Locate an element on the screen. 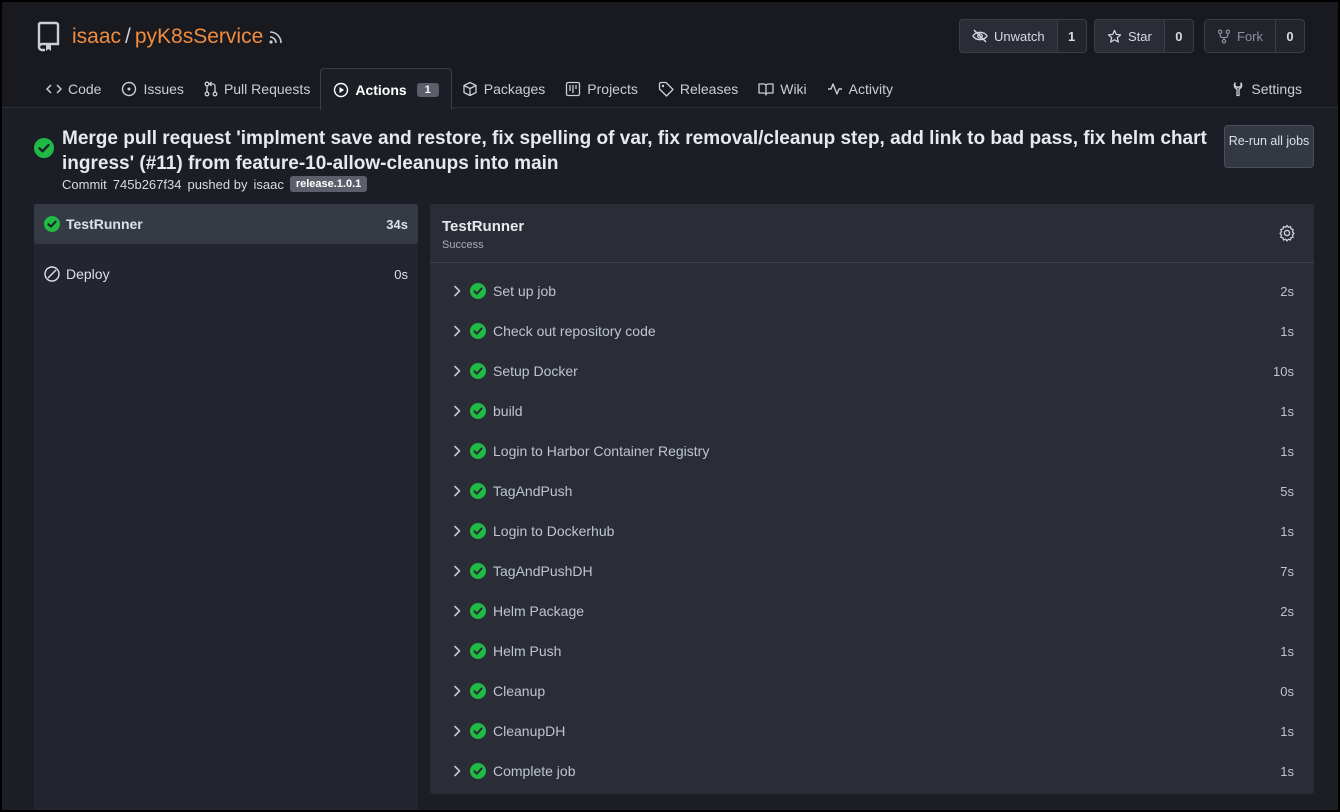 Image resolution: width=1340 pixels, height=812 pixels. tab-pull-requests-label: Pull Requests is located at coordinates (267, 89).